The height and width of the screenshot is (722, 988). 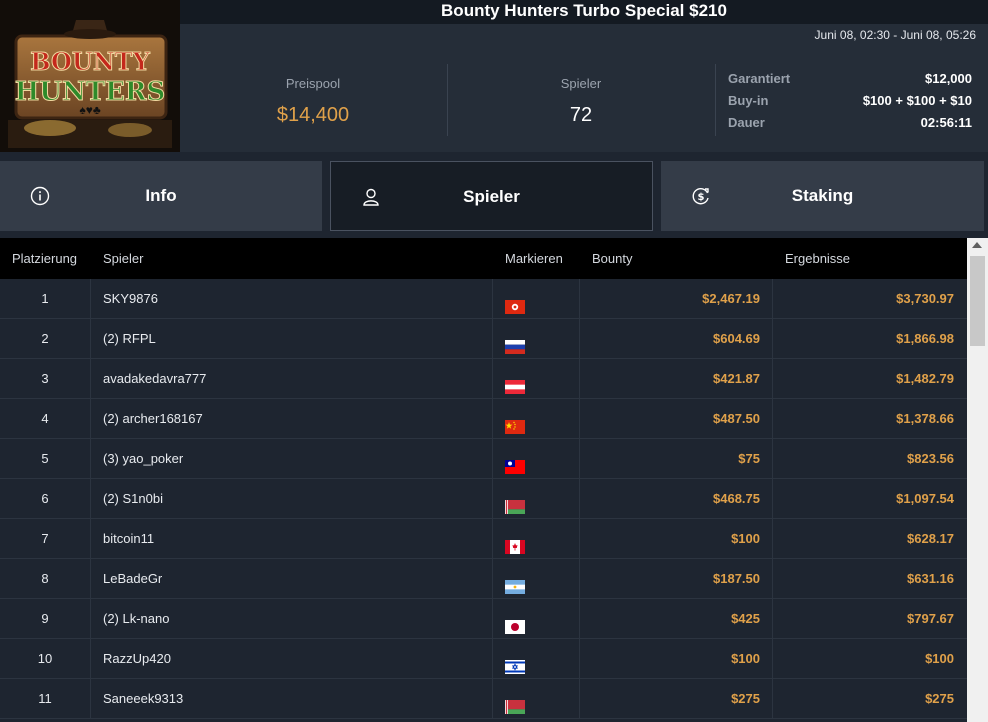 I want to click on row-player-name: (2) Lk-nano, so click(x=136, y=618).